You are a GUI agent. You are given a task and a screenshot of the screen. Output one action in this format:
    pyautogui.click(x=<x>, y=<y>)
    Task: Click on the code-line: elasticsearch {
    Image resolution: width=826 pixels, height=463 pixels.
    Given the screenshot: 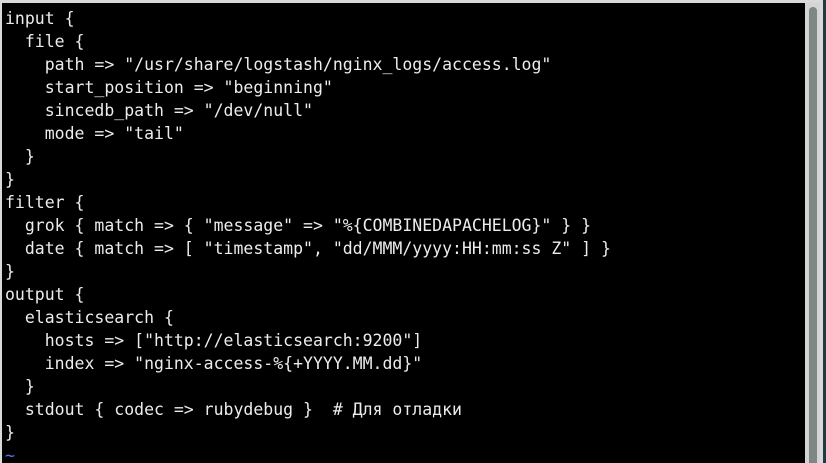 What is the action you would take?
    pyautogui.click(x=89, y=317)
    